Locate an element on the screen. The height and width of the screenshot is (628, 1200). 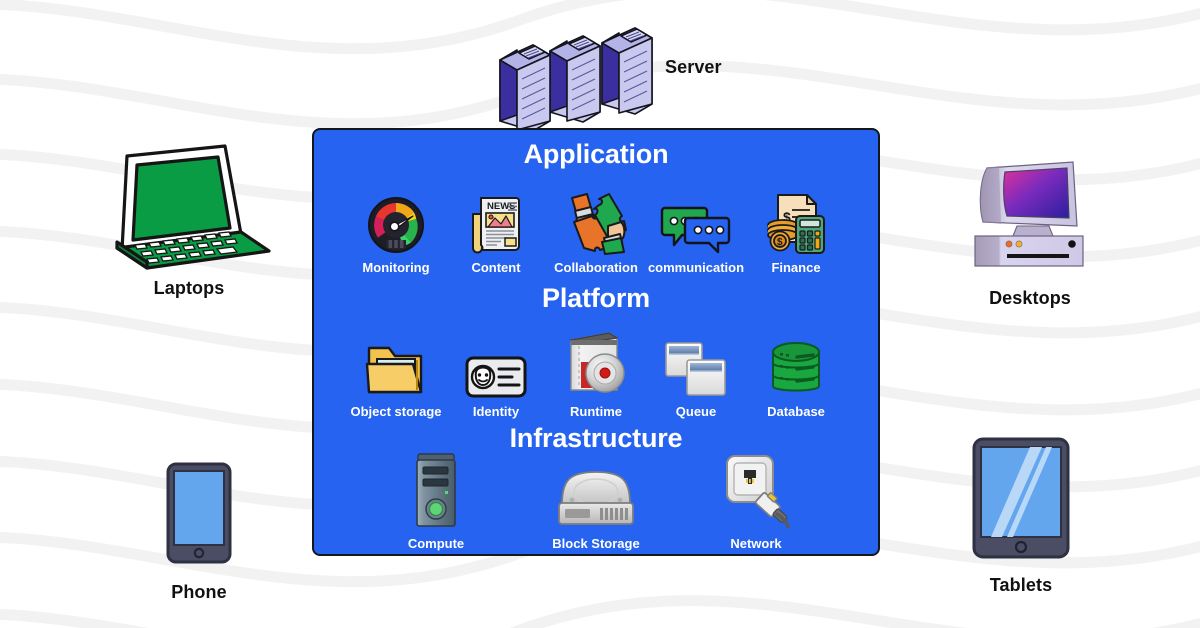
device-server: Server is located at coordinates (606, 75).